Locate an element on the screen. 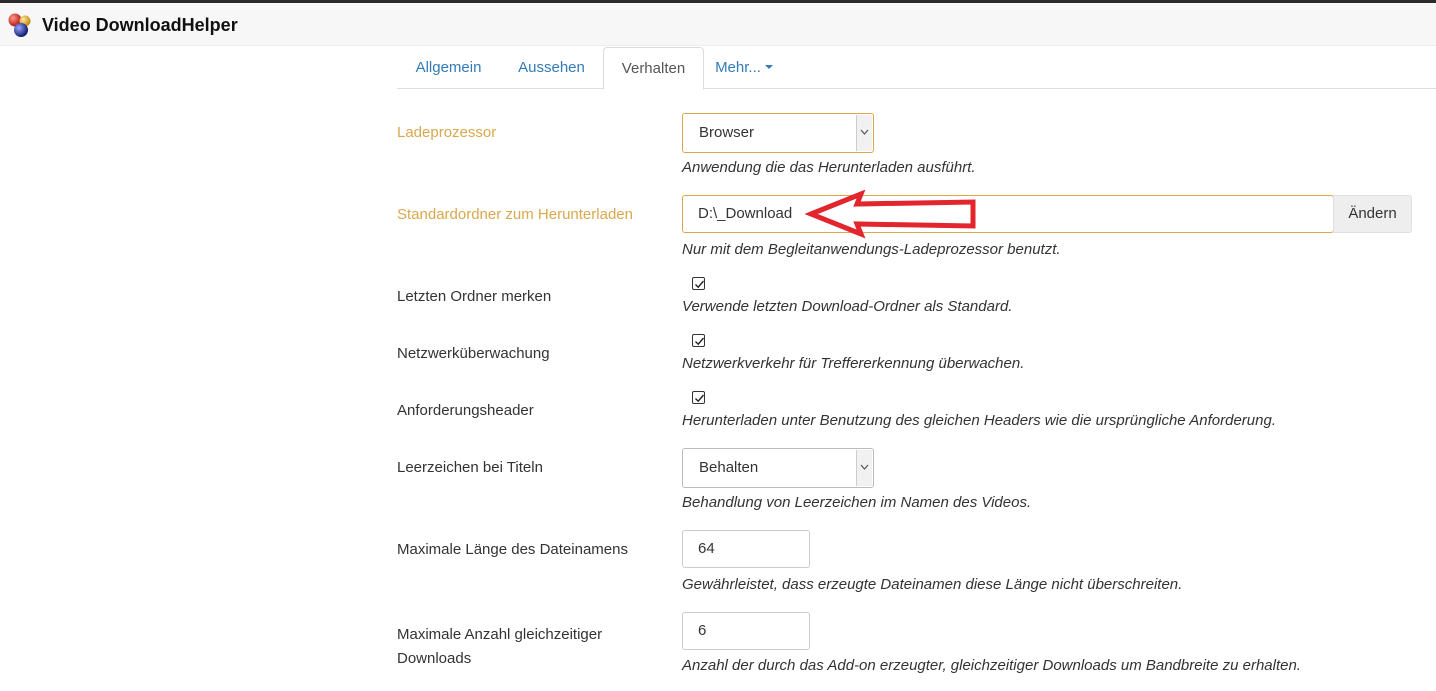 The height and width of the screenshot is (691, 1436). label-ladeprozessor: Ladeprozessor is located at coordinates (447, 132).